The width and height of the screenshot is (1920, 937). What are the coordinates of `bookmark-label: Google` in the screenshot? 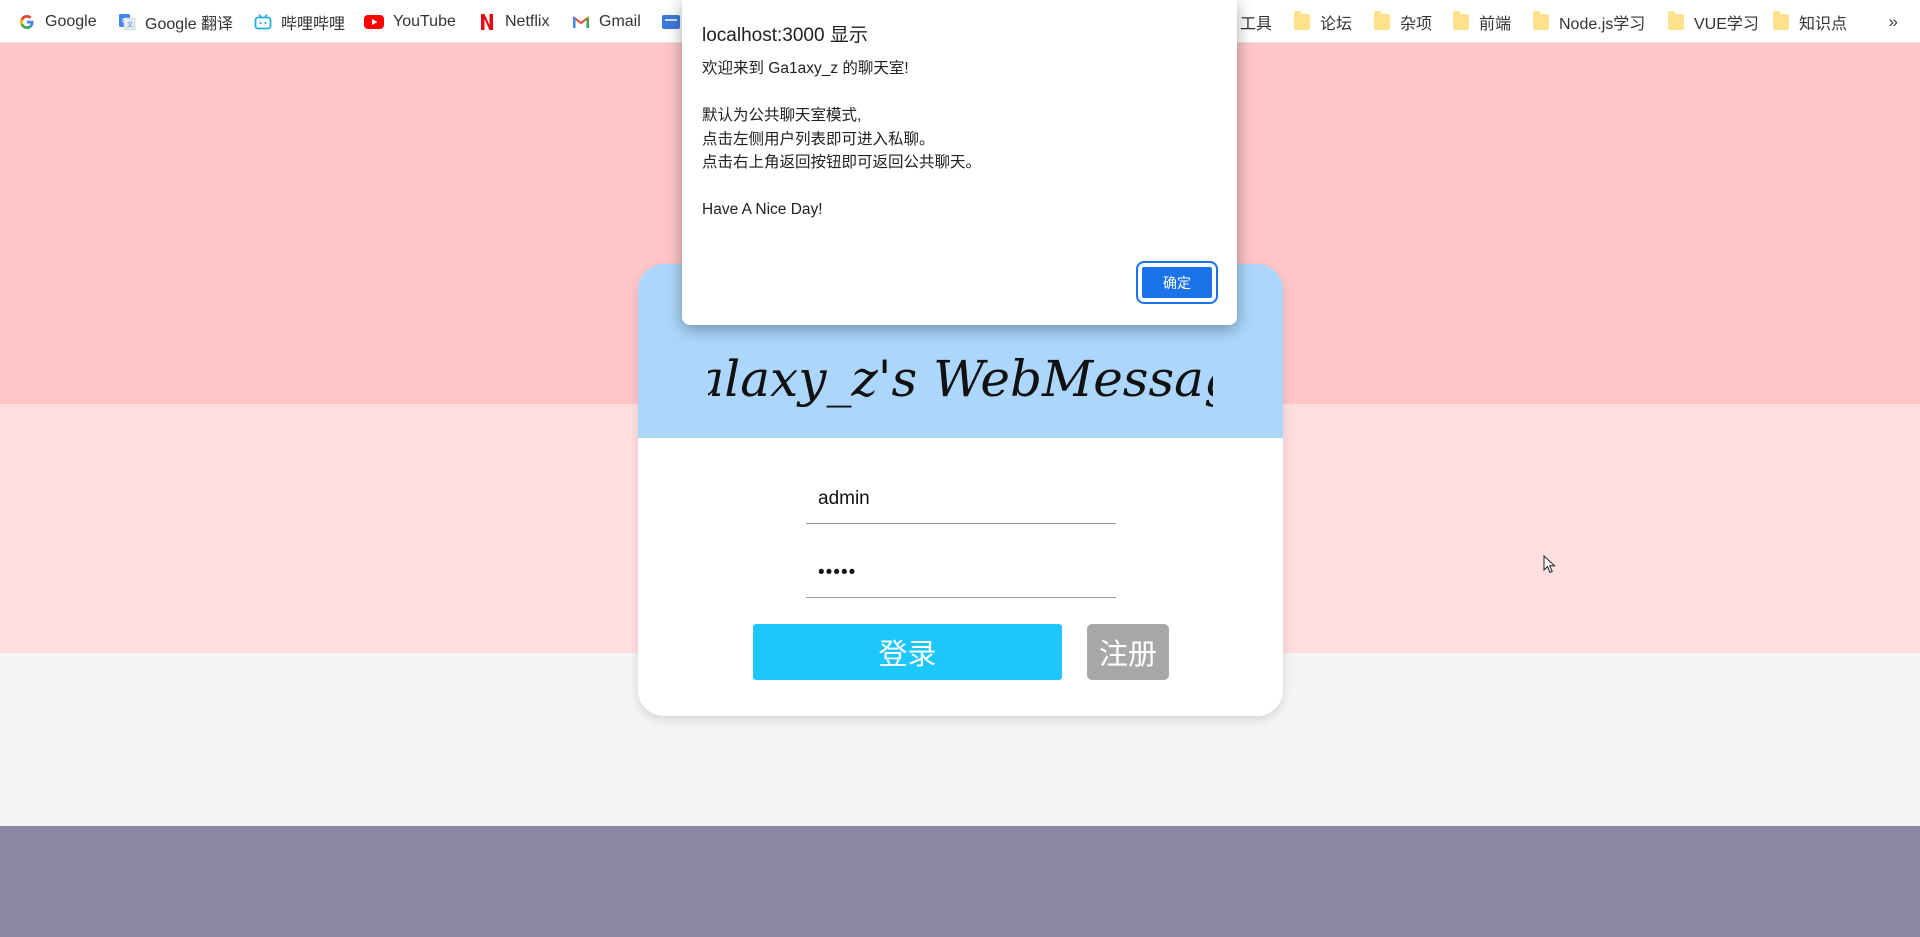 It's located at (71, 21).